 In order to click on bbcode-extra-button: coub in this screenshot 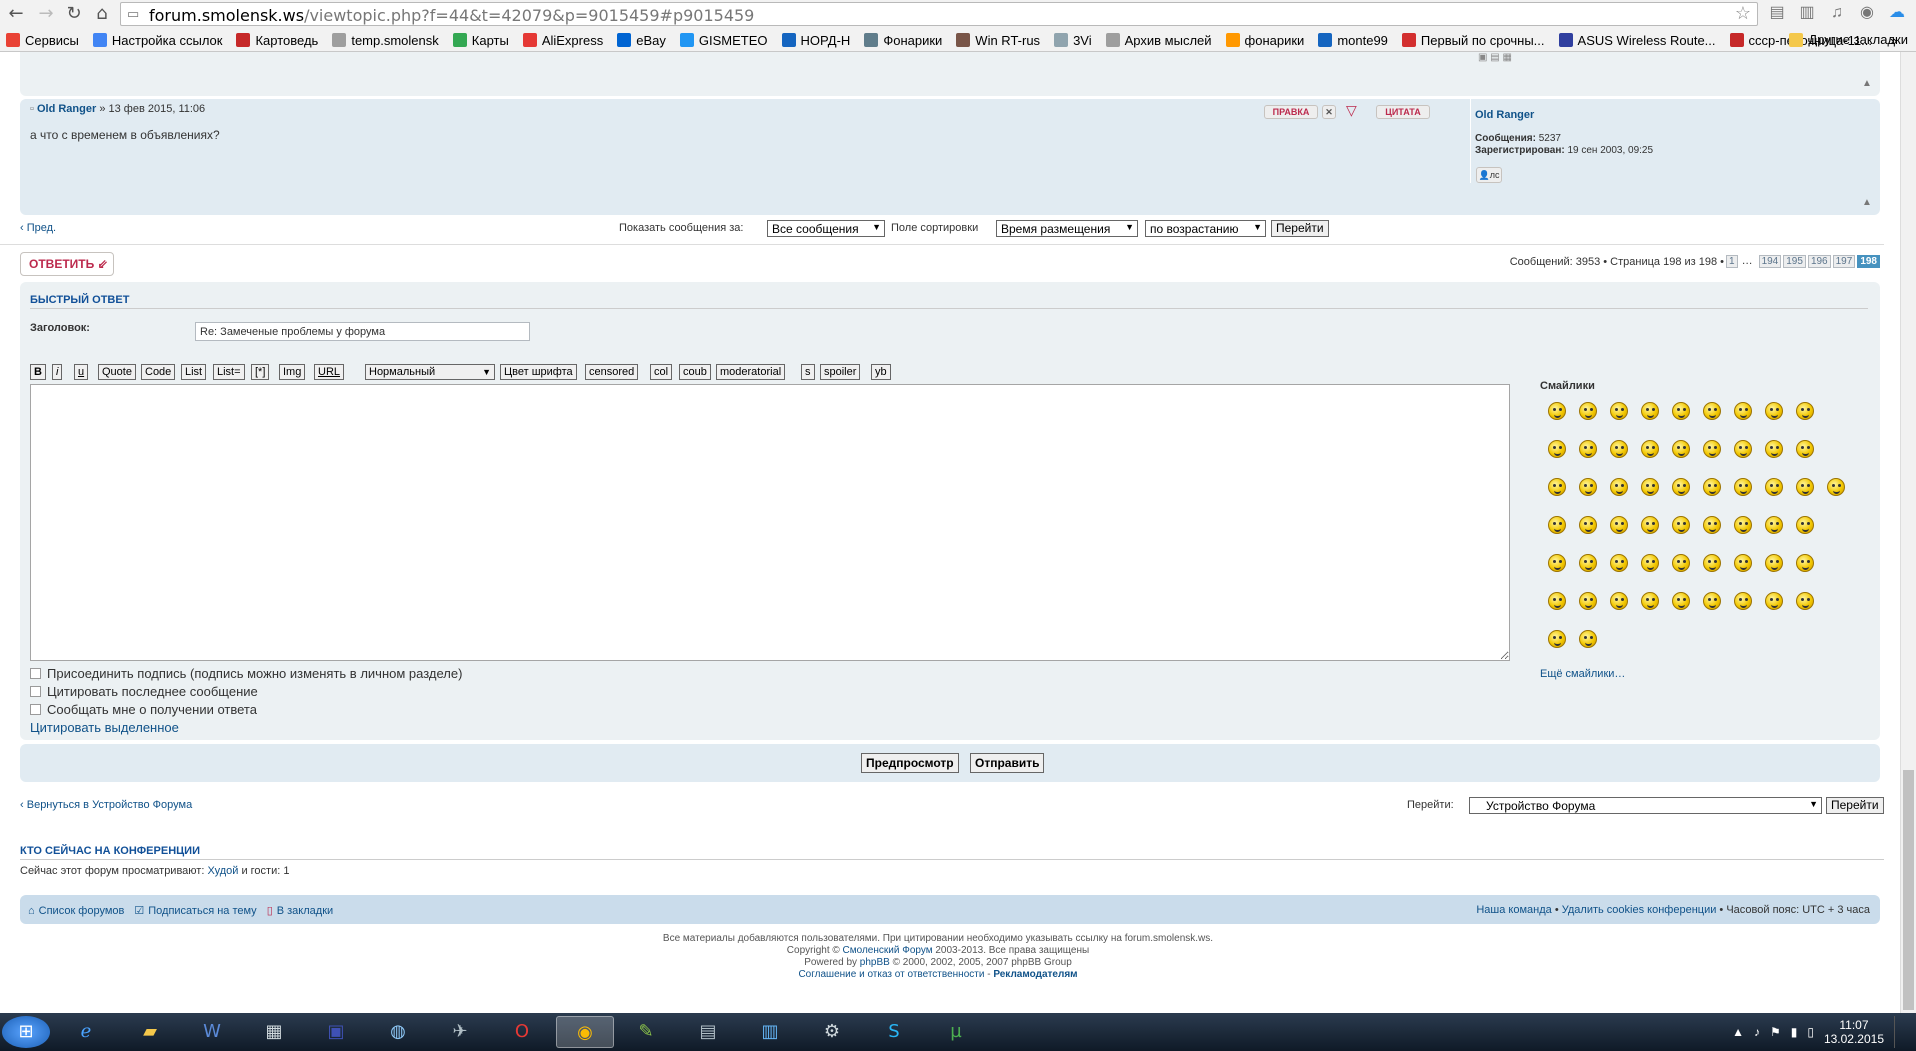, I will do `click(695, 372)`.